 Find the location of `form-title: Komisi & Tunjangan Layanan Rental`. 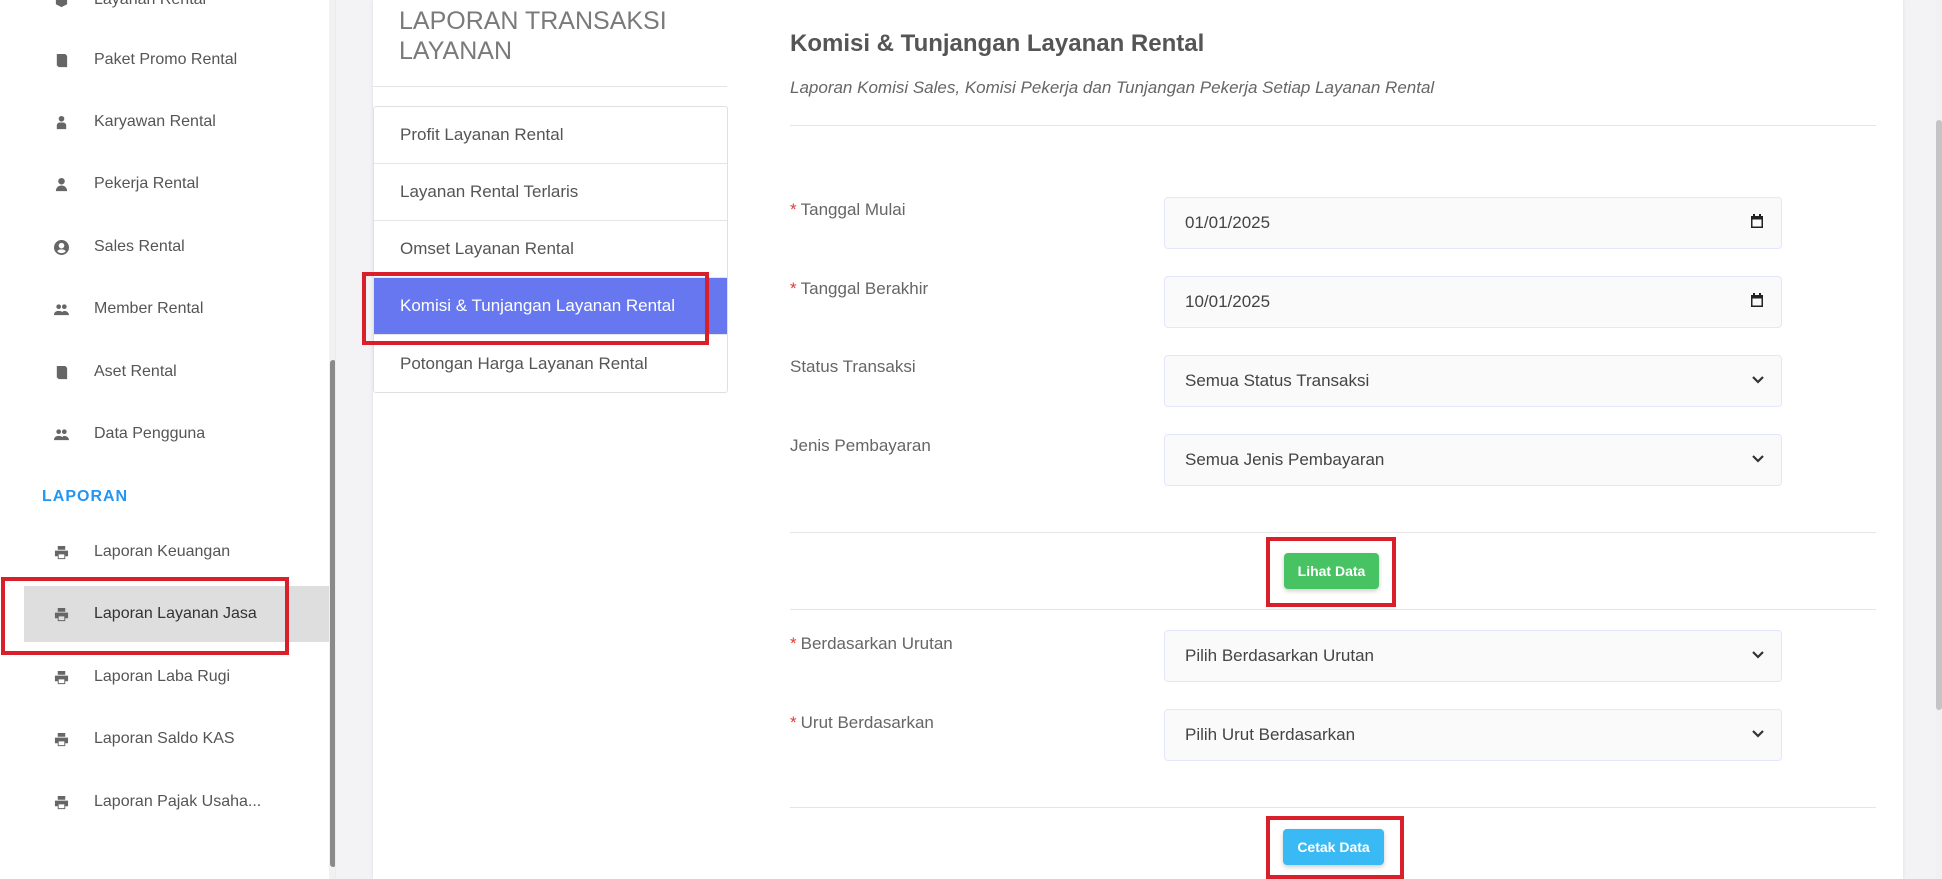

form-title: Komisi & Tunjangan Layanan Rental is located at coordinates (997, 43).